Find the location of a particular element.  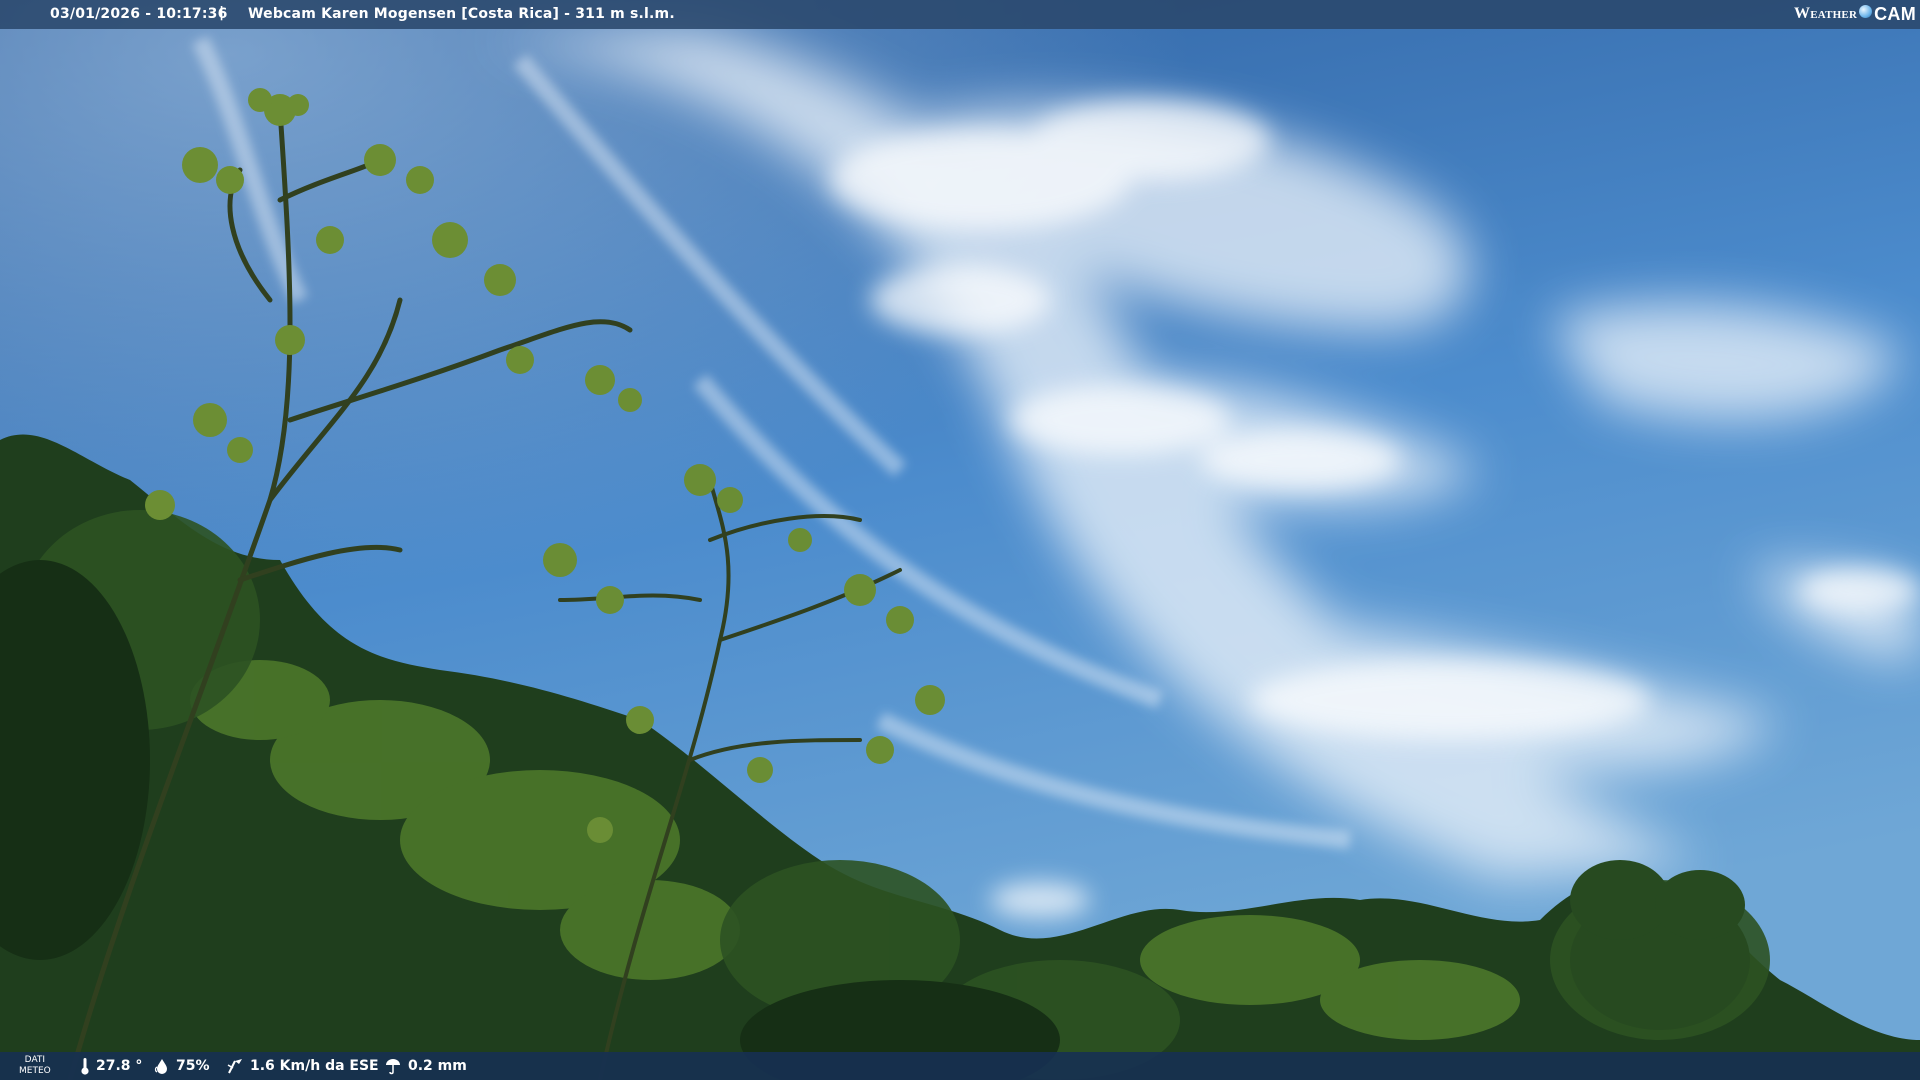

logo-weather-text: Weather is located at coordinates (1826, 13).